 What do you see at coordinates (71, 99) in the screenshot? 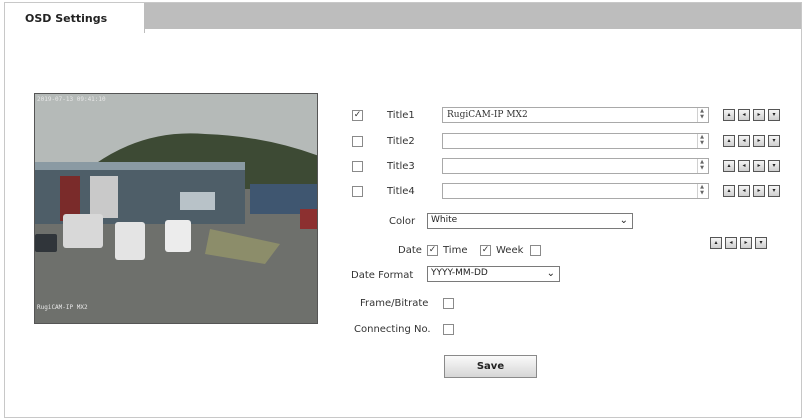
I see `osd-timestamp-overlay: 2019-07-13 09:41:10` at bounding box center [71, 99].